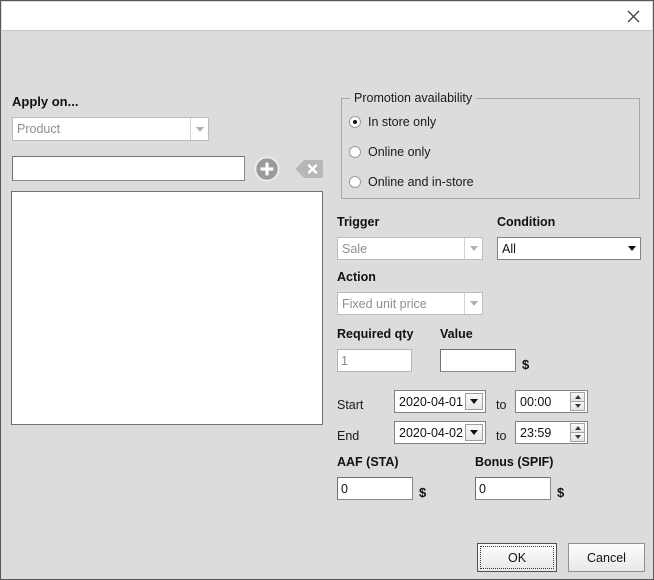 This screenshot has height=580, width=654. I want to click on start-time-spinner: 00:00, so click(551, 401).